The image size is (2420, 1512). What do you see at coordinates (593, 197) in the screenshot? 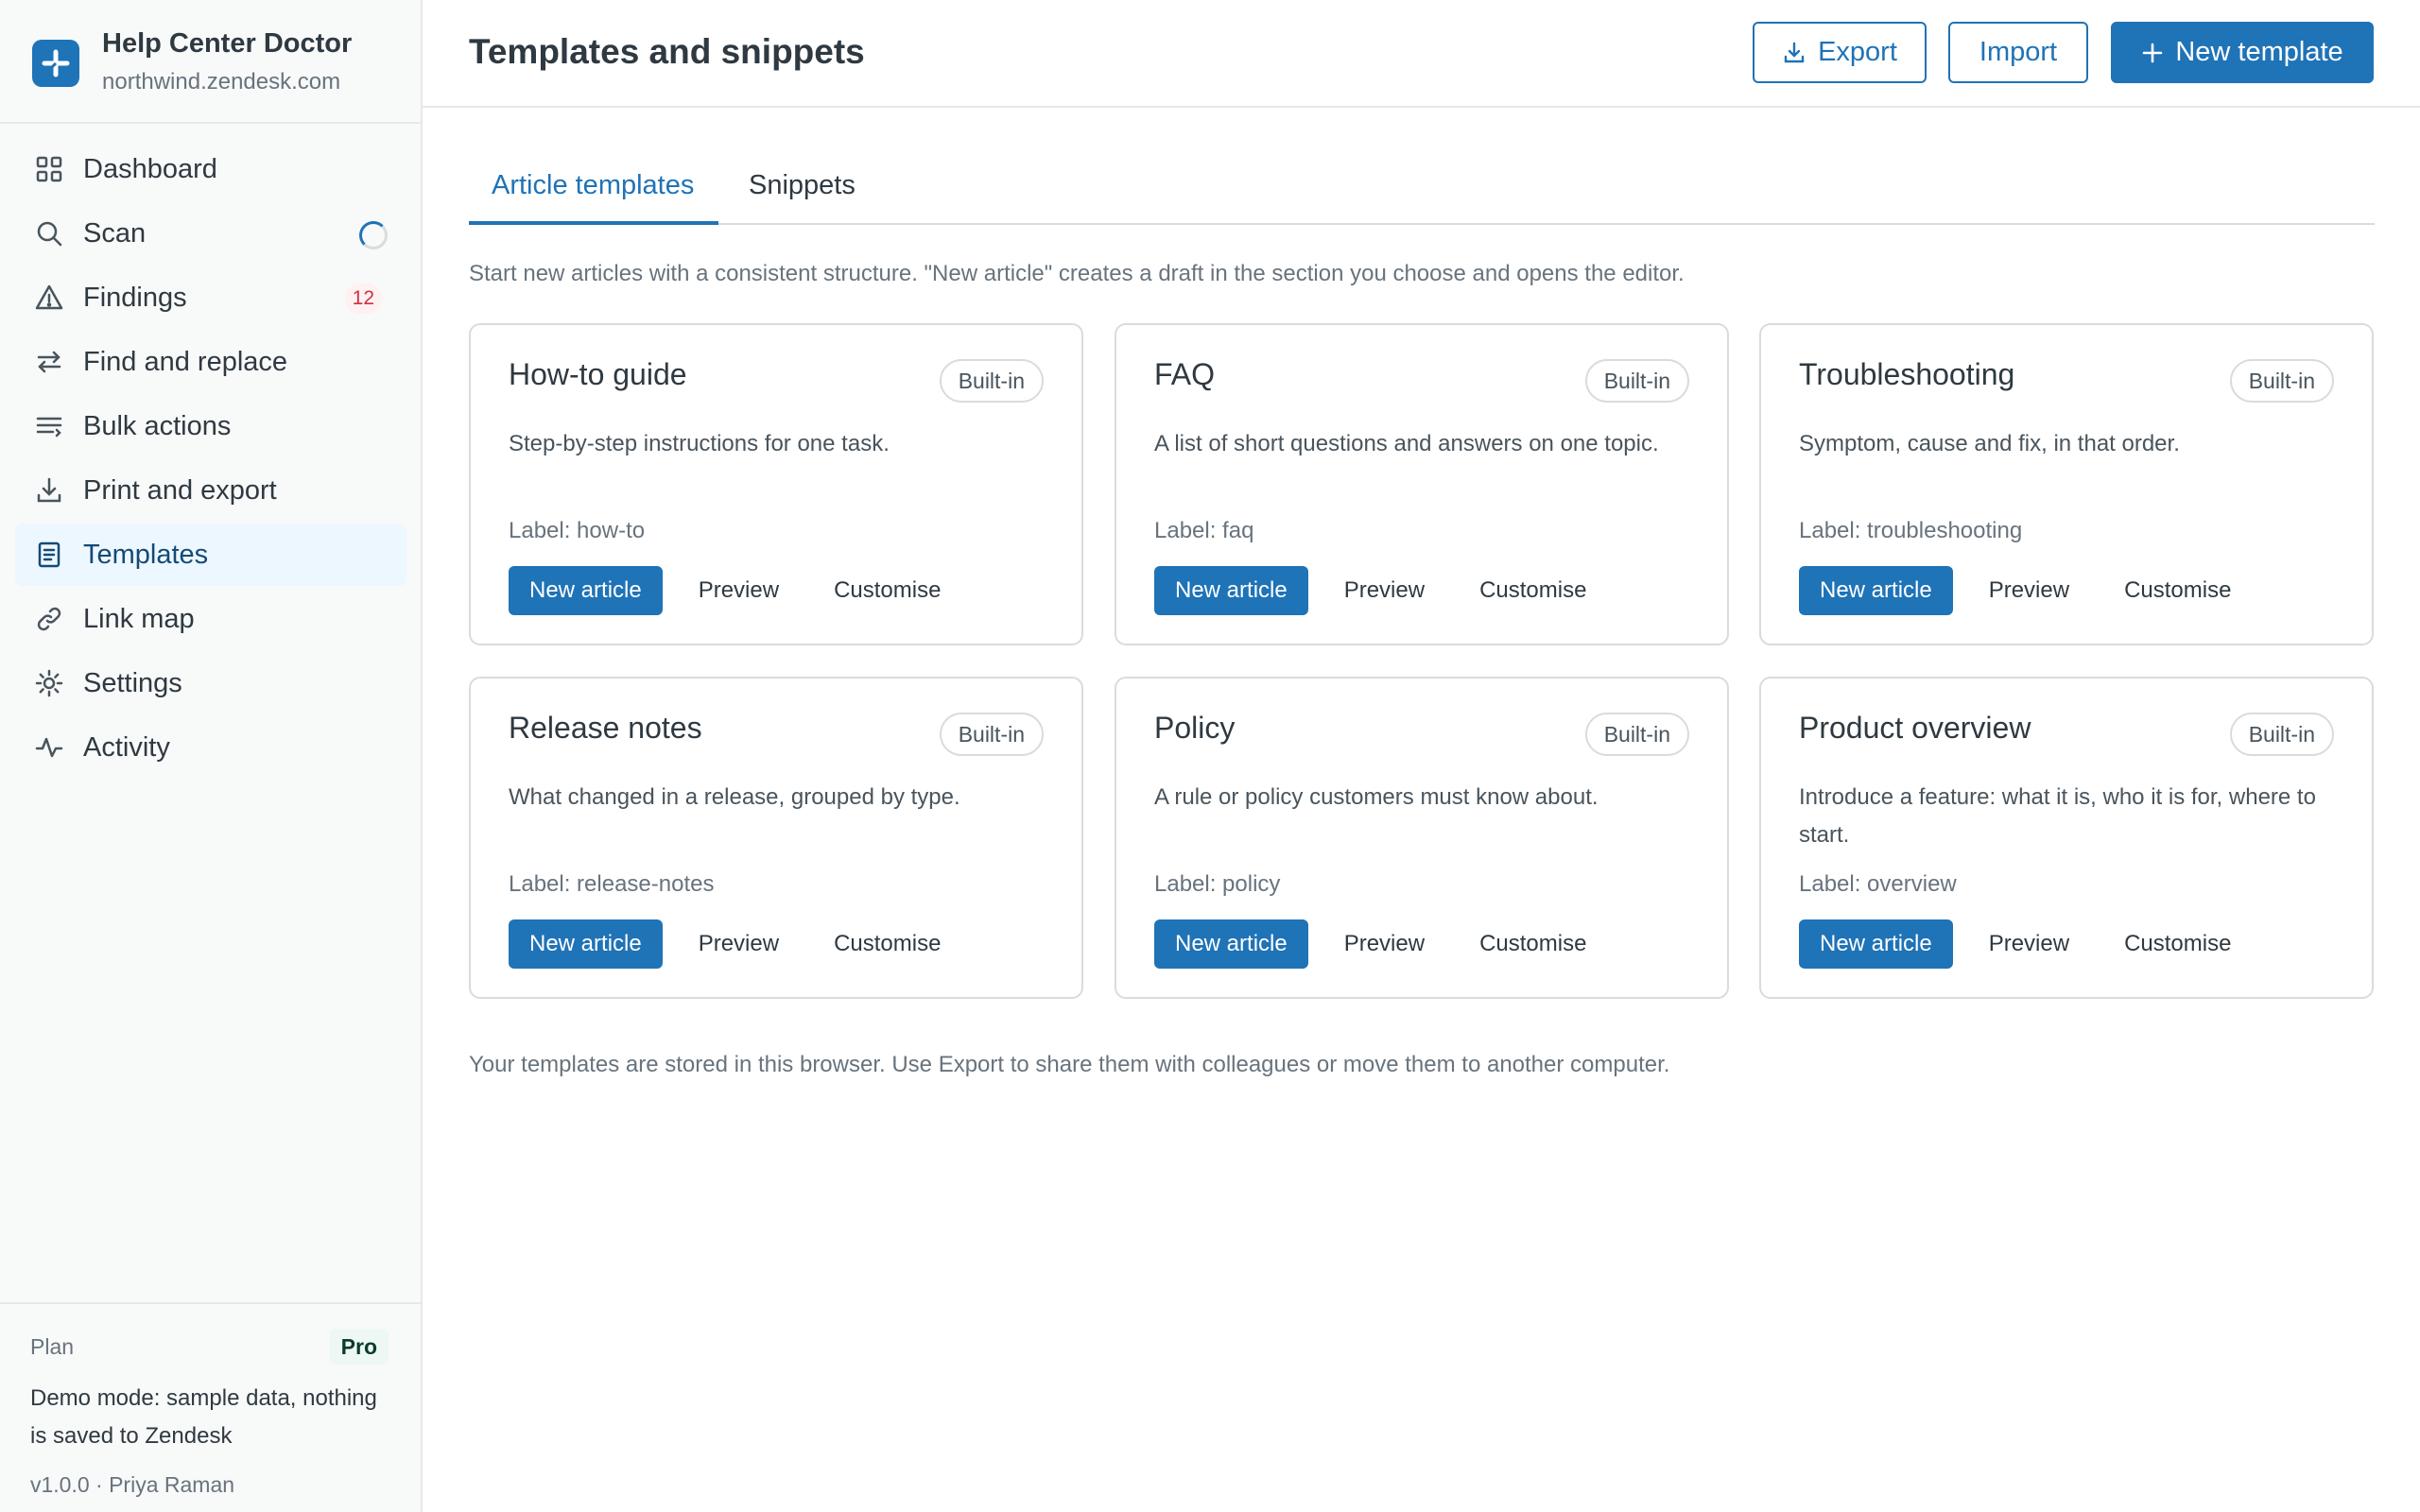
I see `tab-article-templates: Article templates` at bounding box center [593, 197].